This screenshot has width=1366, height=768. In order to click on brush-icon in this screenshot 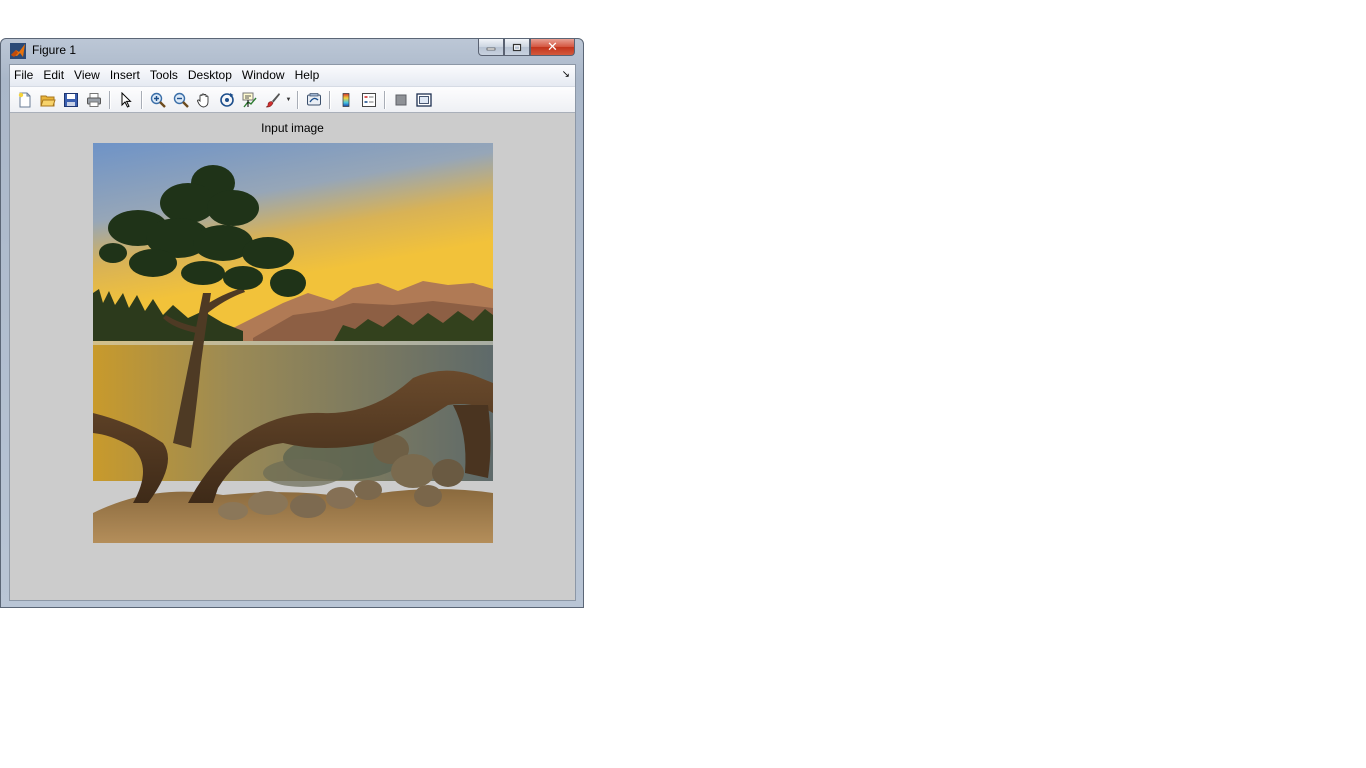, I will do `click(272, 99)`.